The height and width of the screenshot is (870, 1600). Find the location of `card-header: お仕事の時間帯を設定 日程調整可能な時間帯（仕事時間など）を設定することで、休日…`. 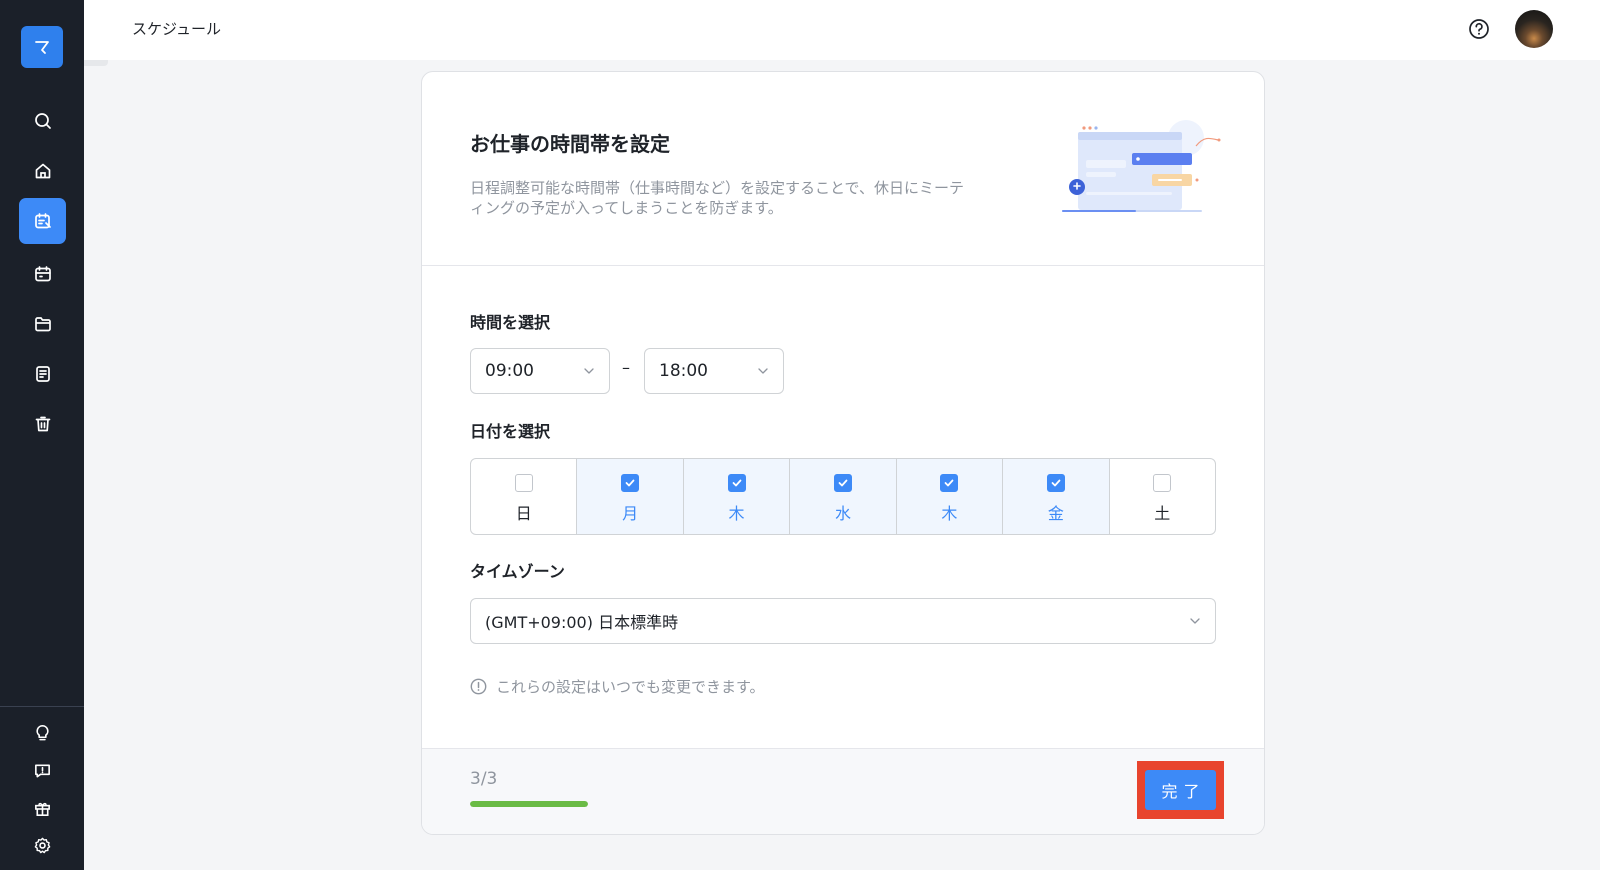

card-header: お仕事の時間帯を設定 日程調整可能な時間帯（仕事時間など）を設定することで、休日… is located at coordinates (843, 169).